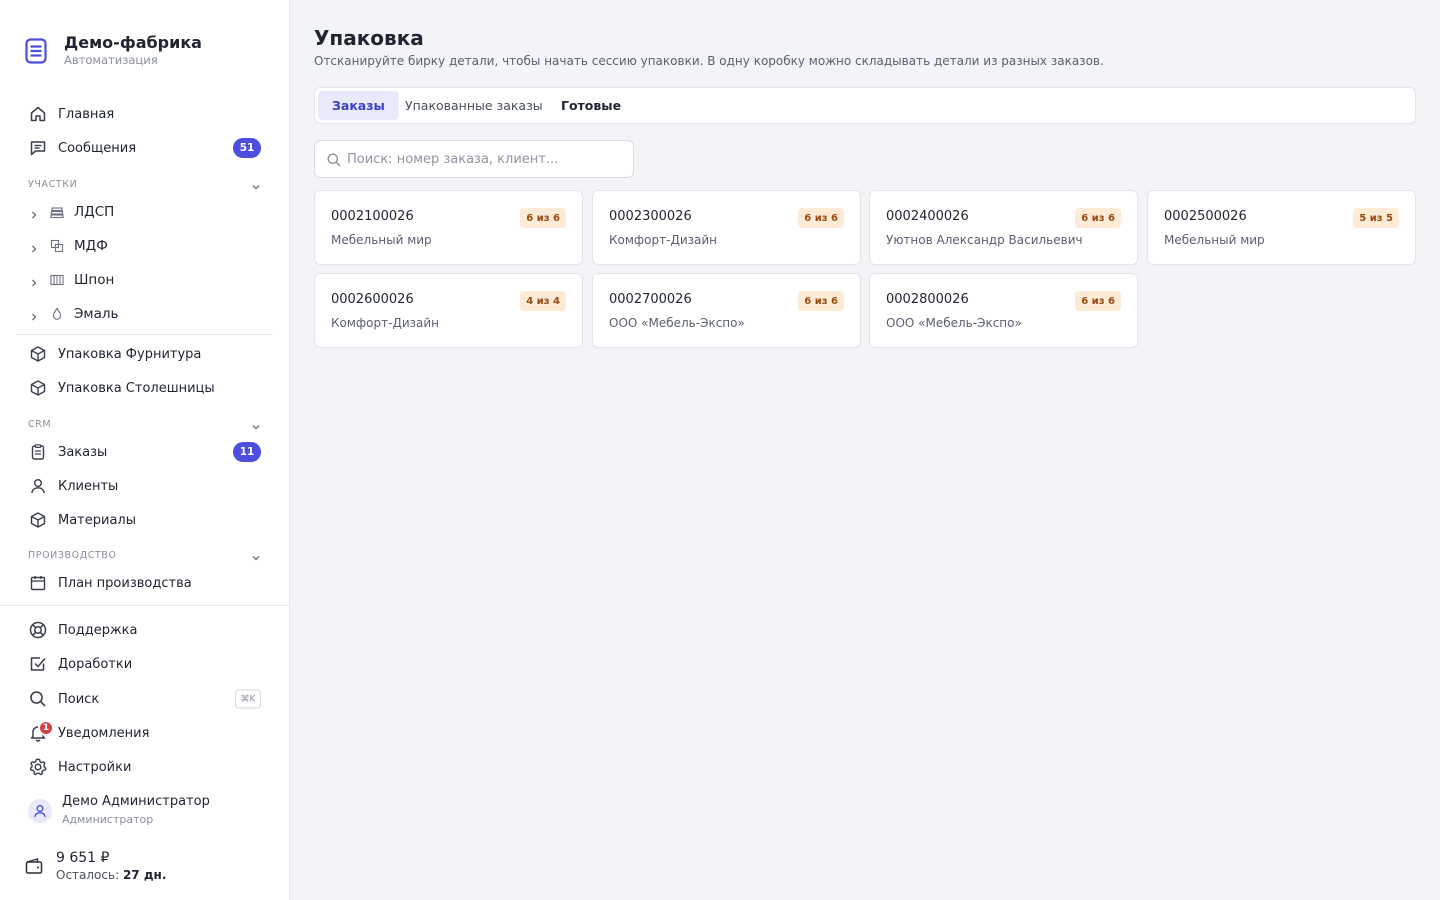  I want to click on message-icon, so click(38, 148).